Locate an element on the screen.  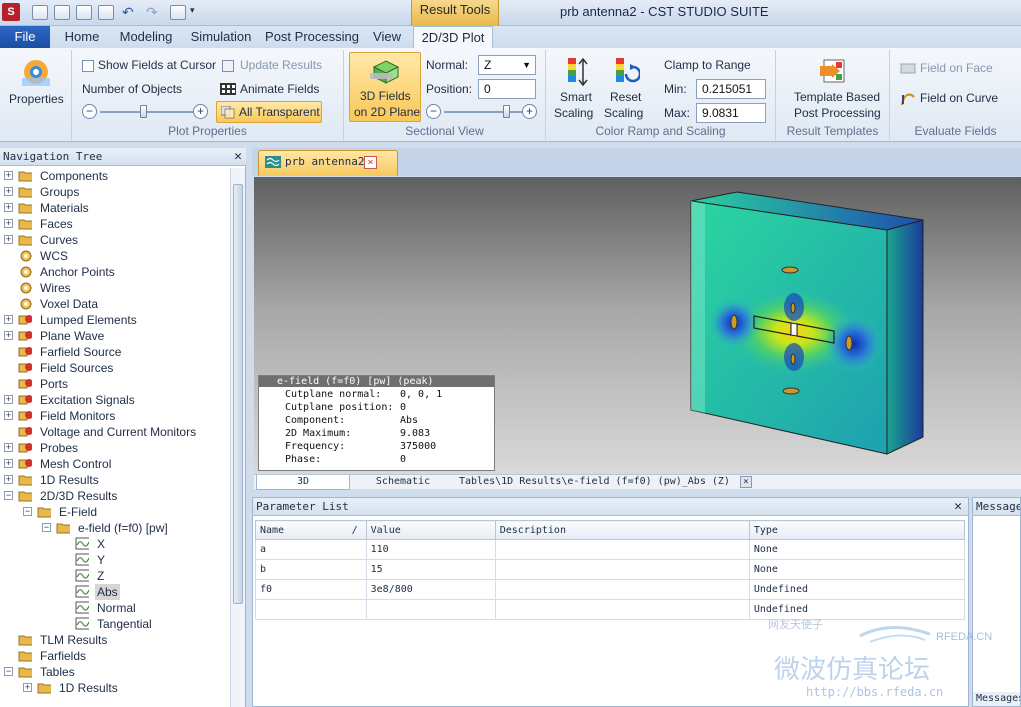
tree-item: TLM Results is located at coordinates (115, 640).